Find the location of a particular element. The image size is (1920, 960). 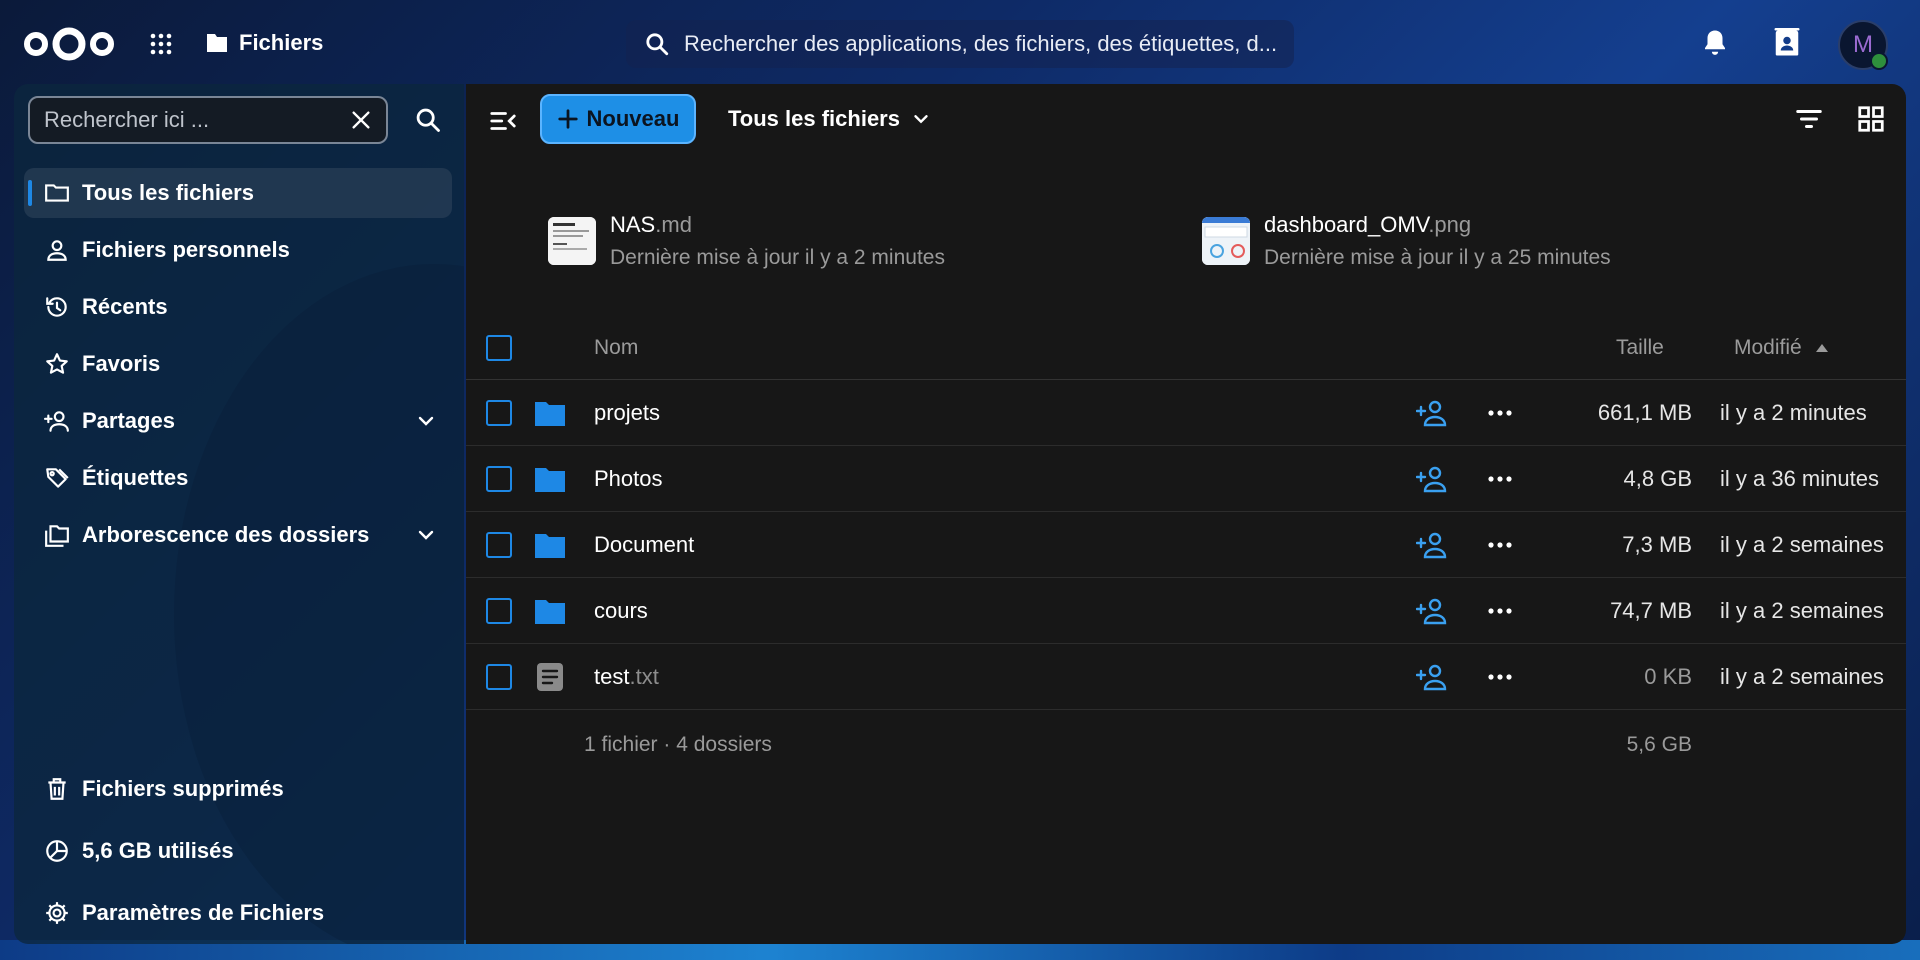

image-thumbnail is located at coordinates (1226, 241).